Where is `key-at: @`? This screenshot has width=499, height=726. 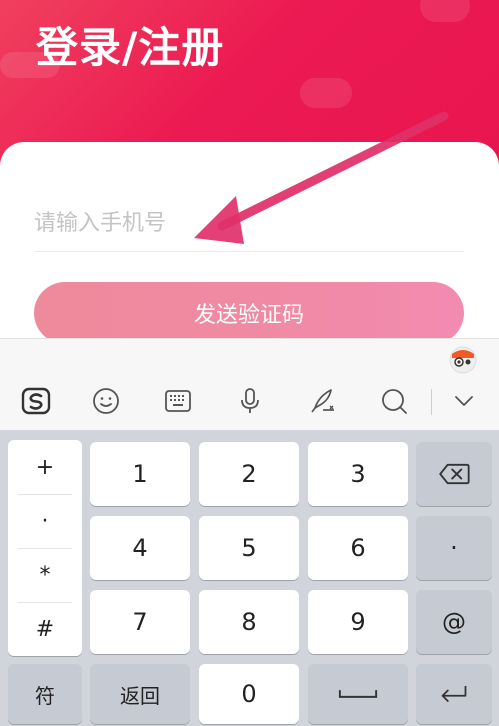
key-at: @ is located at coordinates (454, 622).